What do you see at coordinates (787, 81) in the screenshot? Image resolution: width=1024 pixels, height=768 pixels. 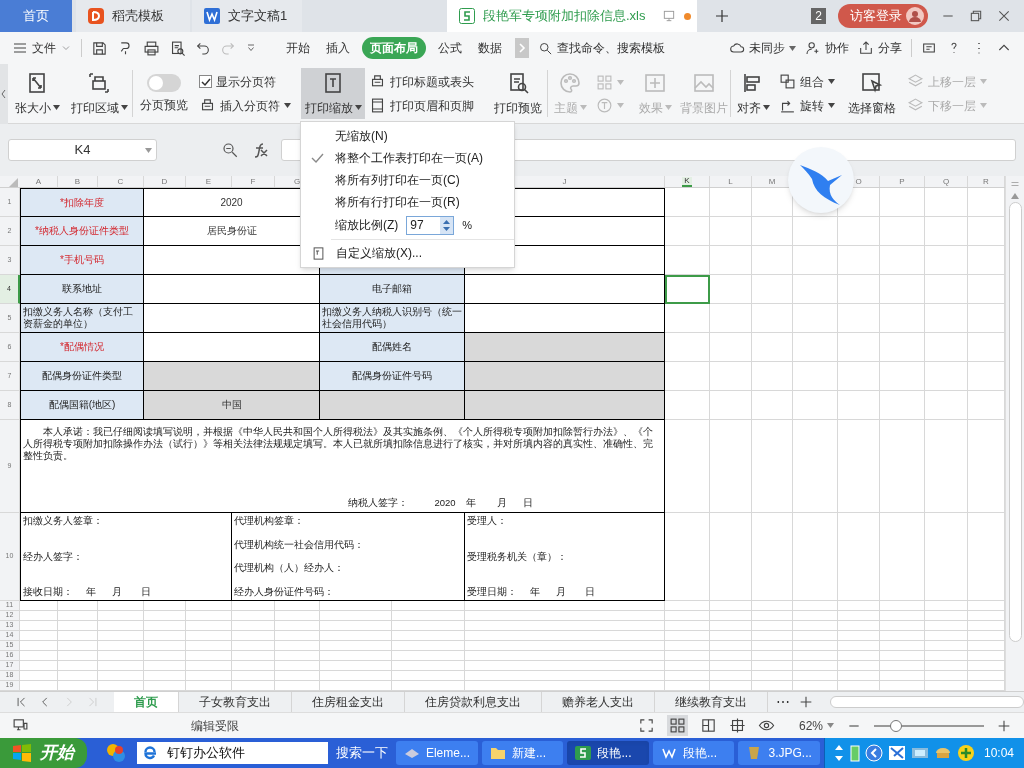 I see `group-icon` at bounding box center [787, 81].